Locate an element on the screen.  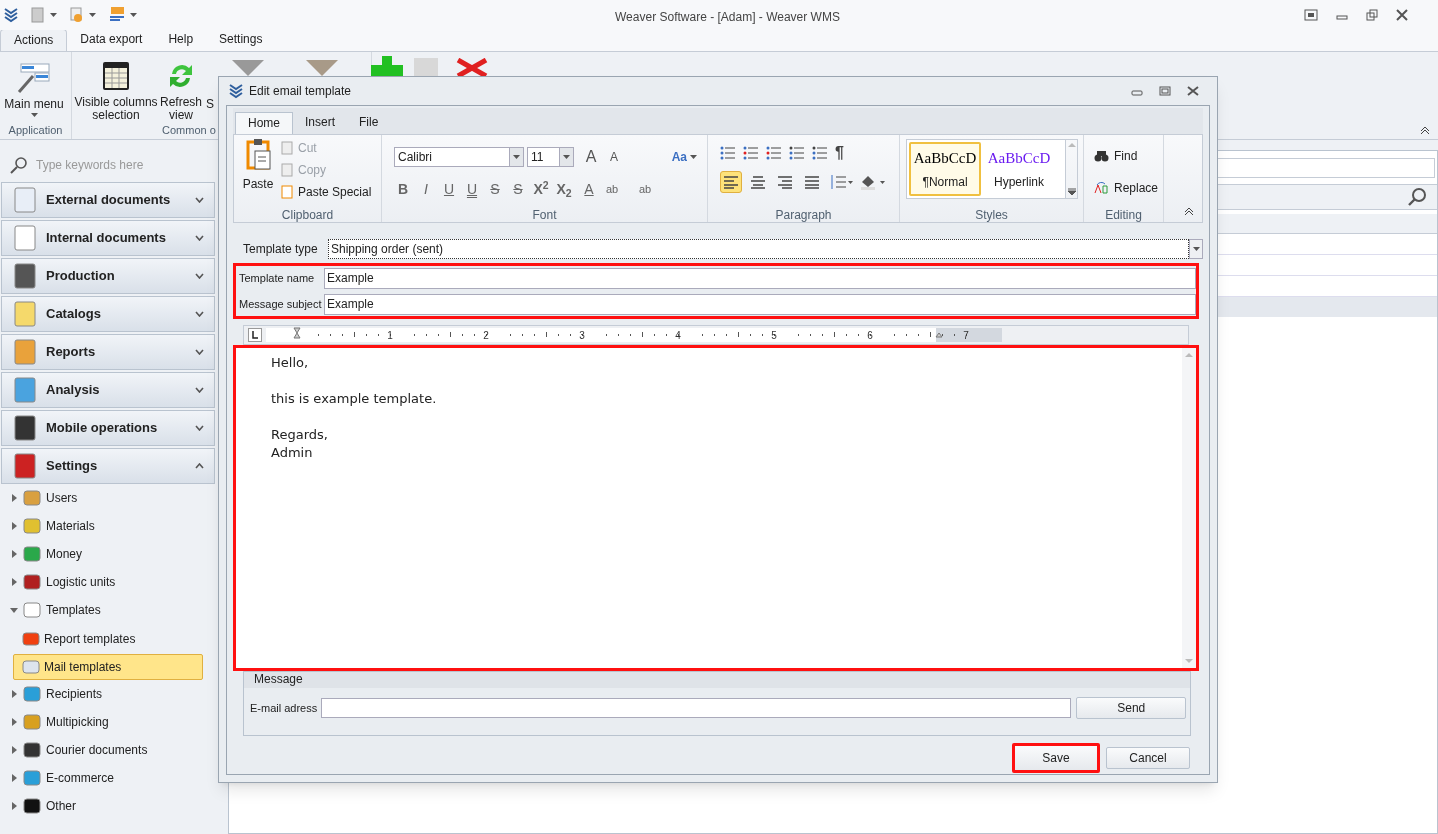
spellcheck-icon is located at coordinates (117, 15).